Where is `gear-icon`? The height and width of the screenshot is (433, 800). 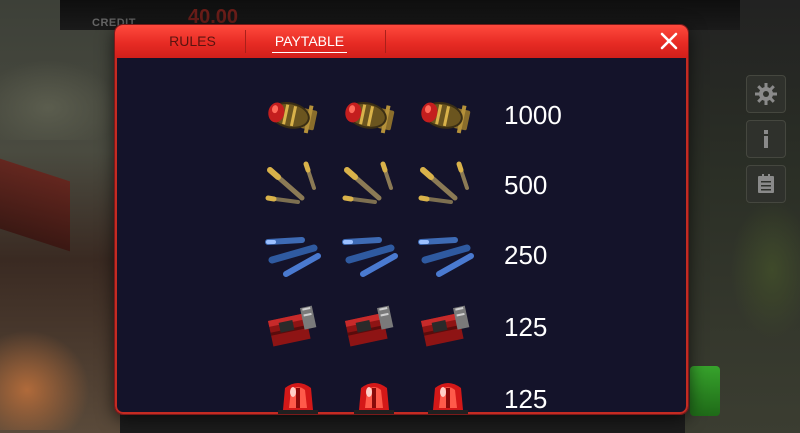
gear-icon is located at coordinates (766, 94).